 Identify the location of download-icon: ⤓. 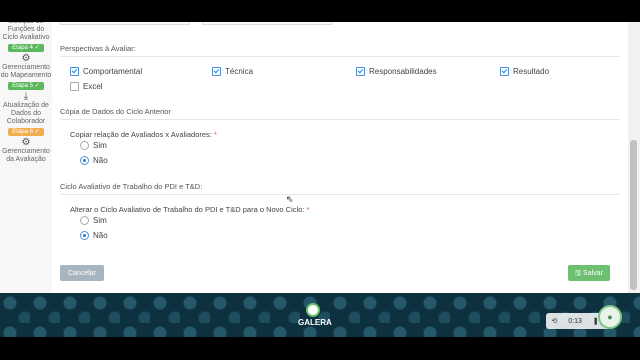
(26, 96).